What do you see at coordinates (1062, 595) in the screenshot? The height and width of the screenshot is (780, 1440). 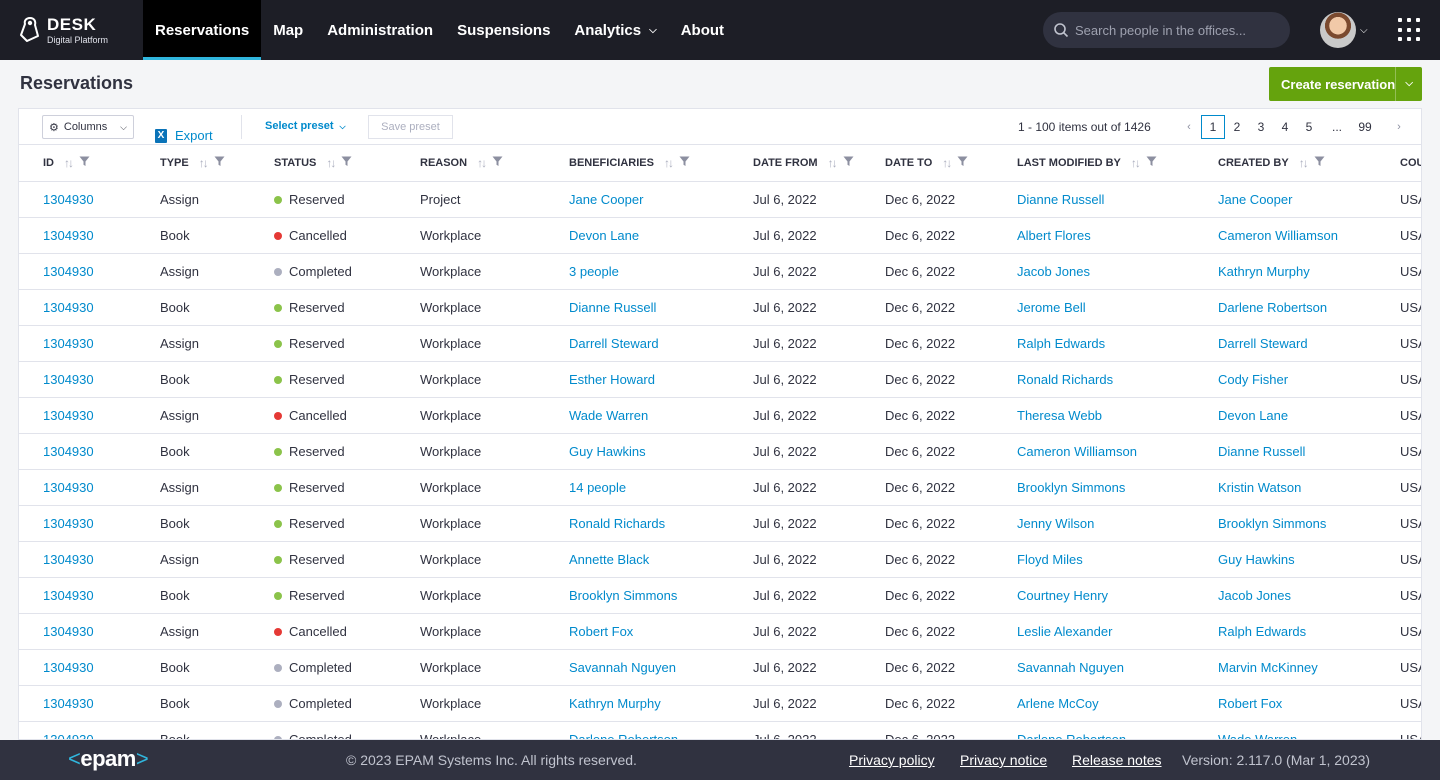 I see `modified-by-link: Courtney Henry` at bounding box center [1062, 595].